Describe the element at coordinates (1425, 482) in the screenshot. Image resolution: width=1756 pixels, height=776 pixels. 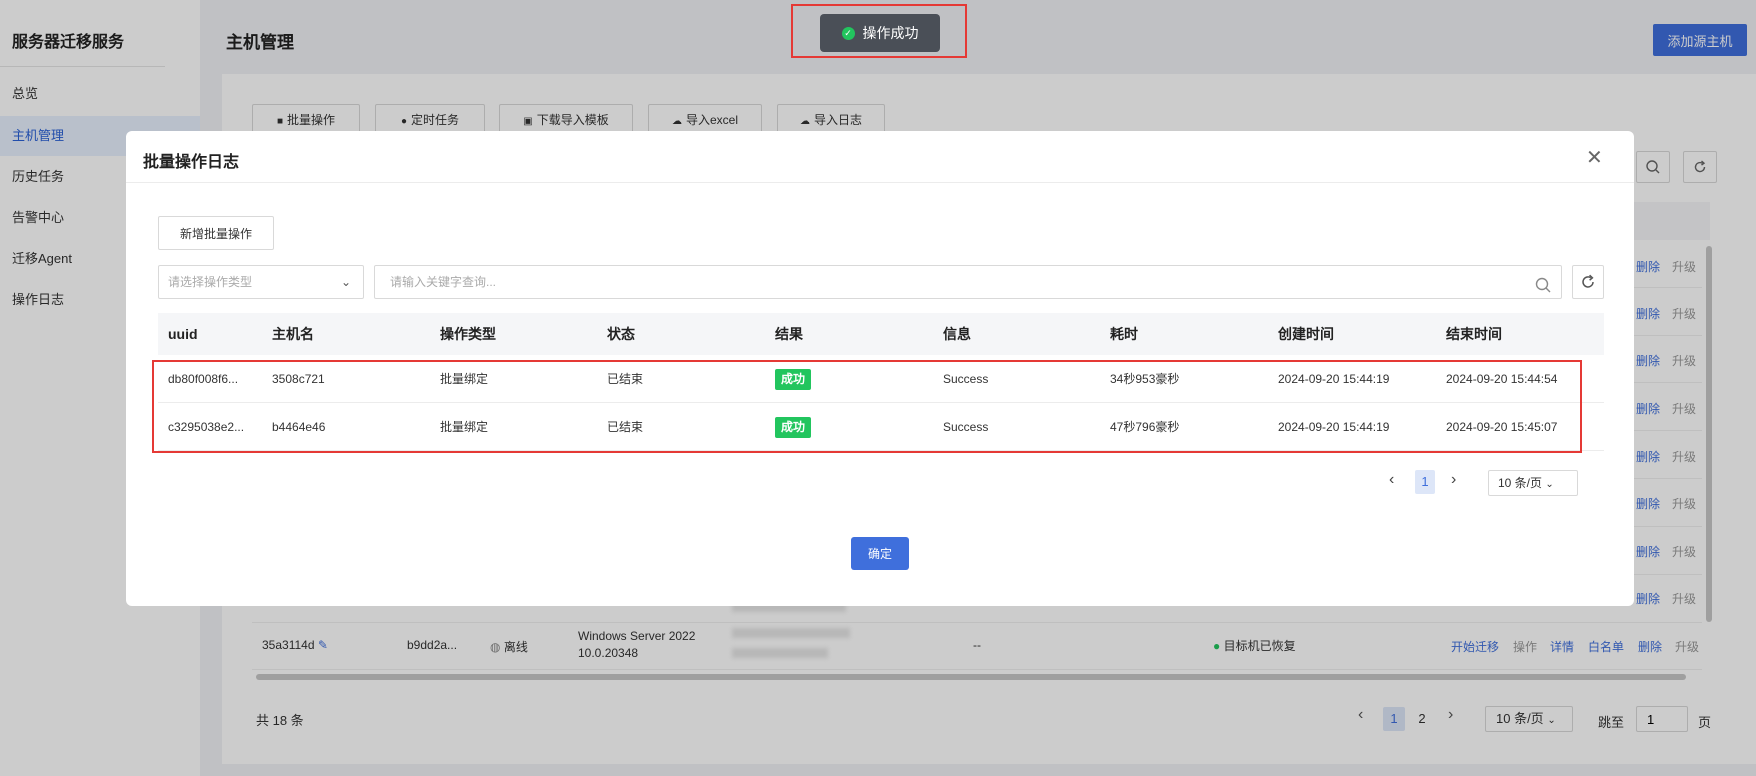
I see `page-1-button: 1` at that location.